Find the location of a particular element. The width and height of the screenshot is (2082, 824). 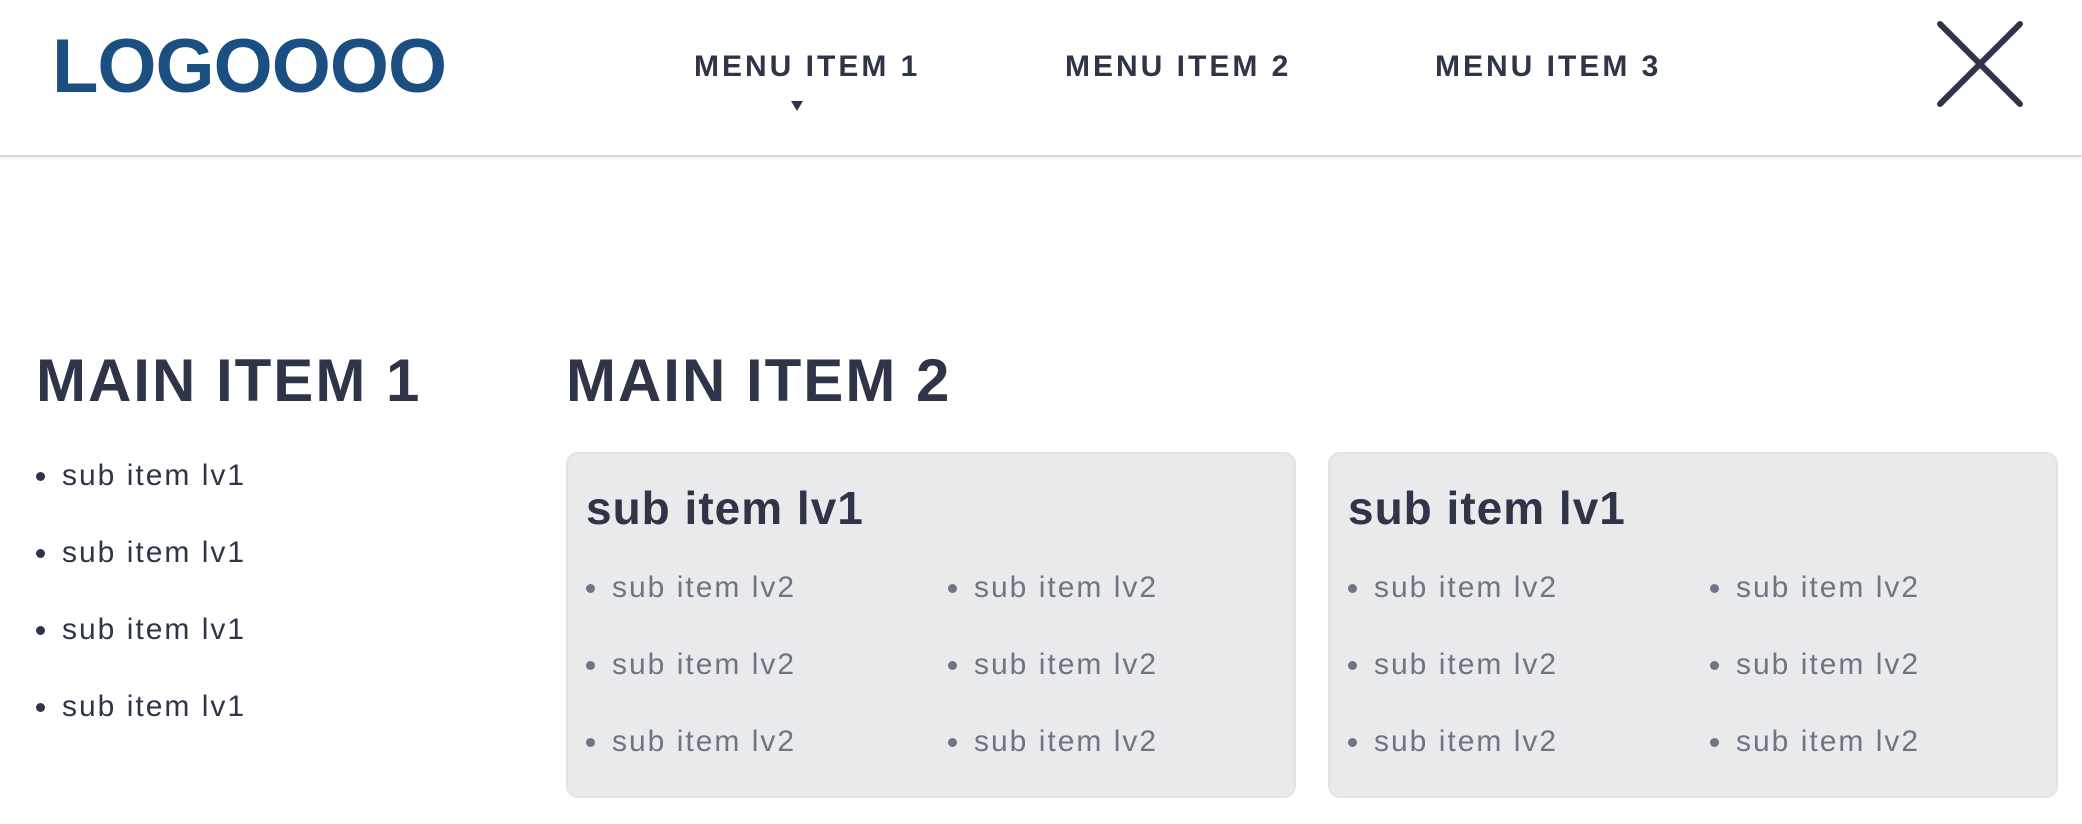

menu-item-2: MENU ITEM 2 is located at coordinates (1178, 67).